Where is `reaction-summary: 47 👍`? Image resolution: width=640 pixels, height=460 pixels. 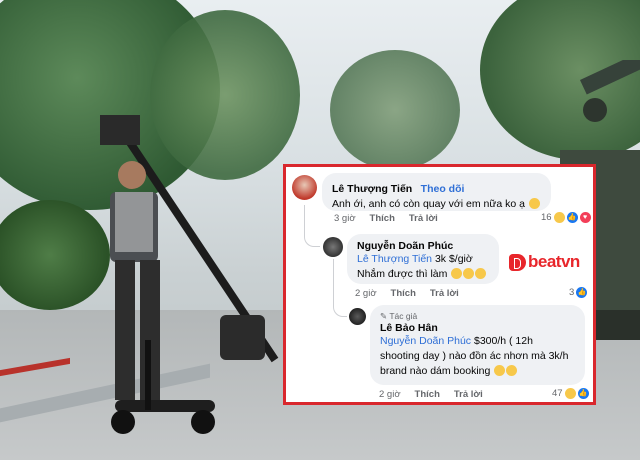 reaction-summary: 47 👍 is located at coordinates (570, 393).